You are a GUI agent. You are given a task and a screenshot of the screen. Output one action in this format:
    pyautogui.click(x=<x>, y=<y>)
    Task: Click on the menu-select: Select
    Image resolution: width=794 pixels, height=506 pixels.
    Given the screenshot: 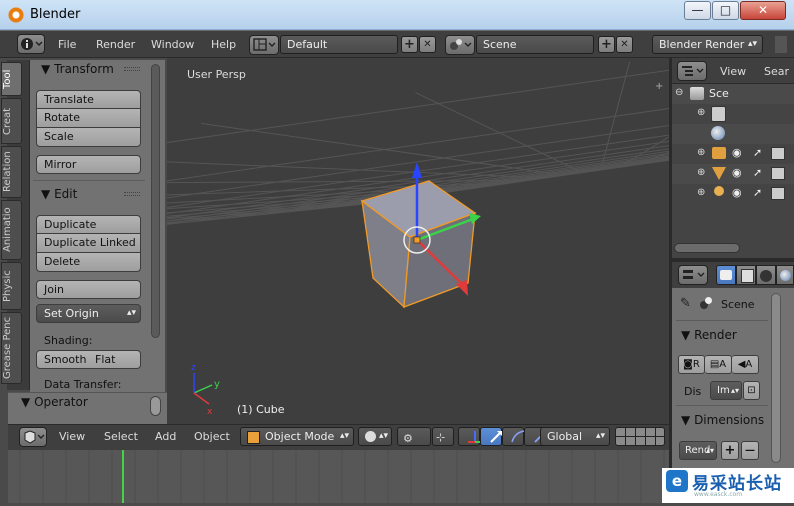 What is the action you would take?
    pyautogui.click(x=121, y=436)
    